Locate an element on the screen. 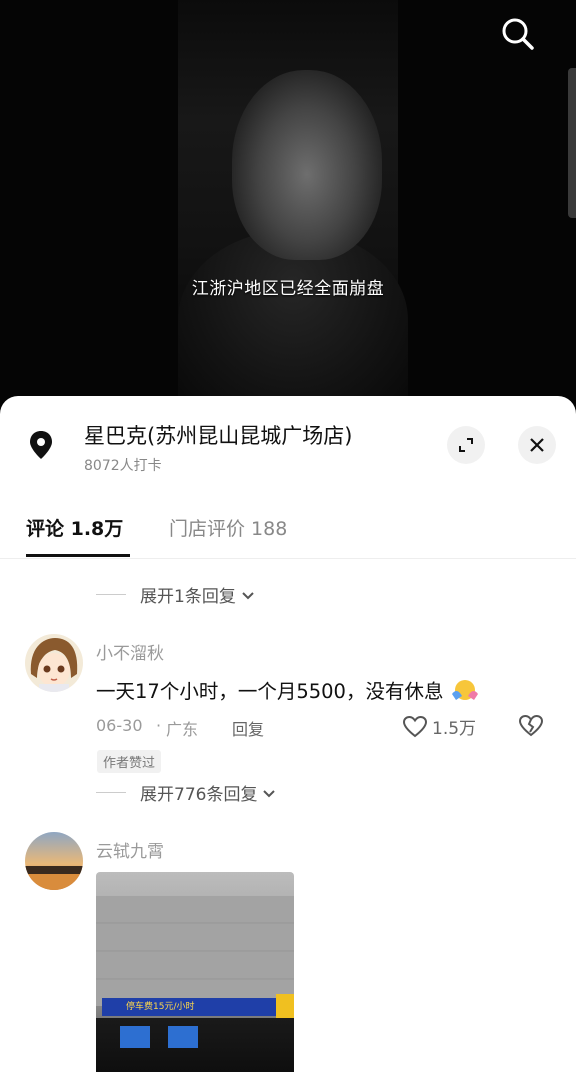 Image resolution: width=576 pixels, height=1072 pixels. photo-storefront is located at coordinates (195, 1045).